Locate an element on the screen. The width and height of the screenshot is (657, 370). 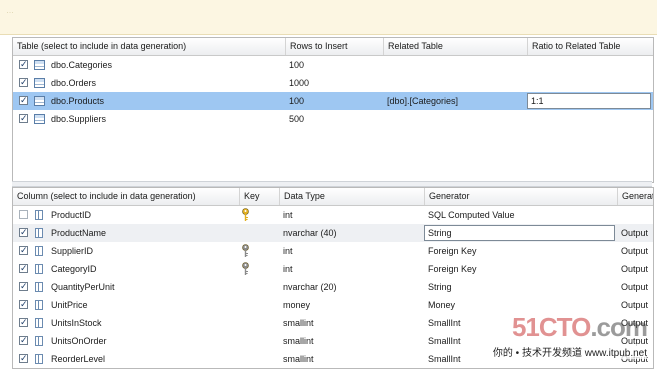
generator-cell: SQL Computed Value is located at coordinates (520, 215).